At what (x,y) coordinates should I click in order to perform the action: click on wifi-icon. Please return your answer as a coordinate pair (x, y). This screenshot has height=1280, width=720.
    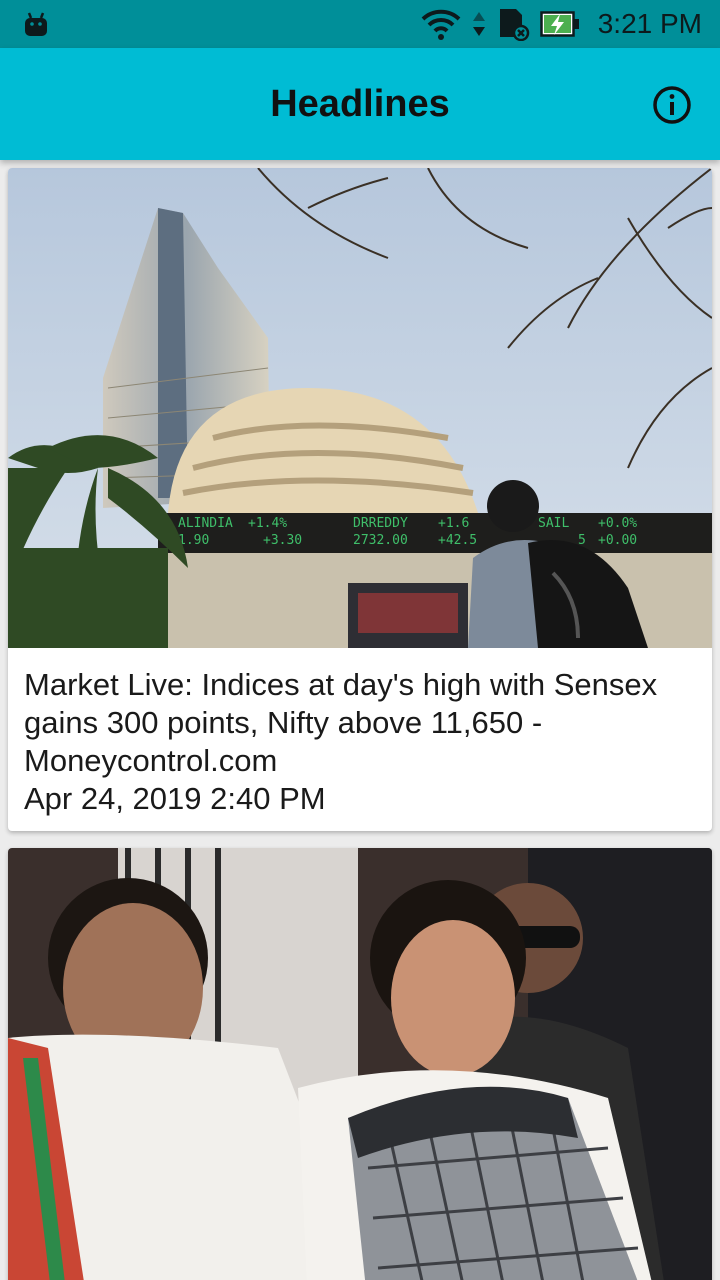
    Looking at the image, I should click on (441, 24).